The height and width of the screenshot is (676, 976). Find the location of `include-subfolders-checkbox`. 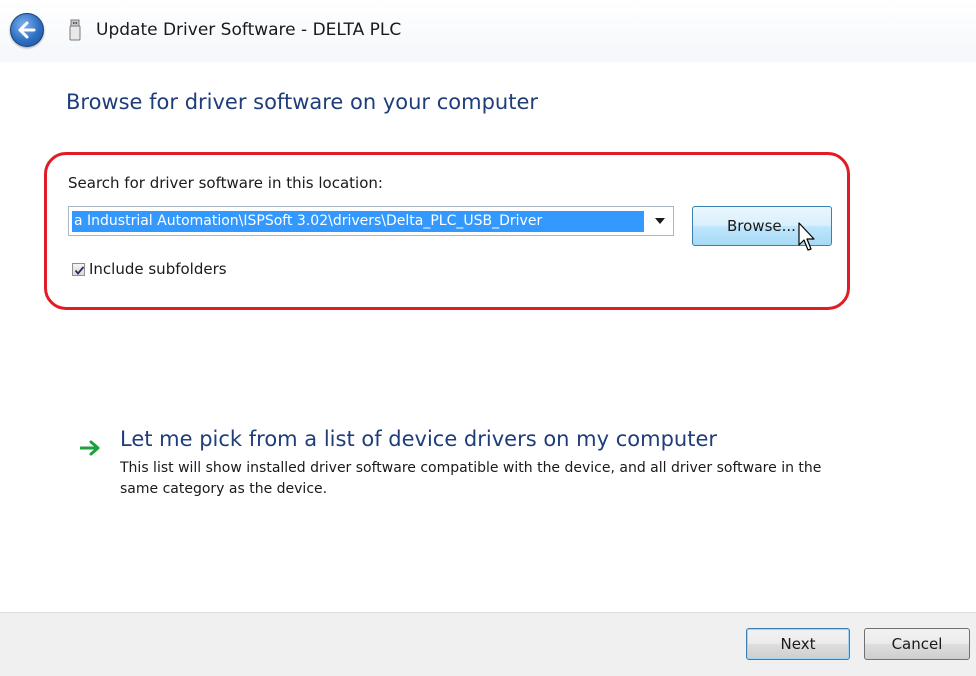

include-subfolders-checkbox is located at coordinates (78, 269).